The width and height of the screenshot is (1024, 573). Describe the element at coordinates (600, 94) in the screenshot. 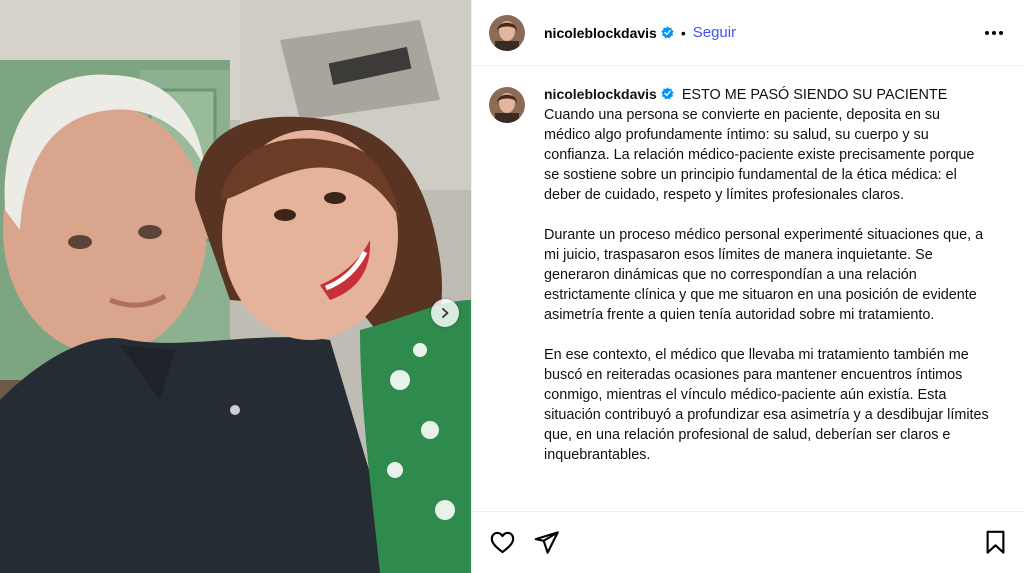

I see `caption-username: nicoleblockdavis` at that location.